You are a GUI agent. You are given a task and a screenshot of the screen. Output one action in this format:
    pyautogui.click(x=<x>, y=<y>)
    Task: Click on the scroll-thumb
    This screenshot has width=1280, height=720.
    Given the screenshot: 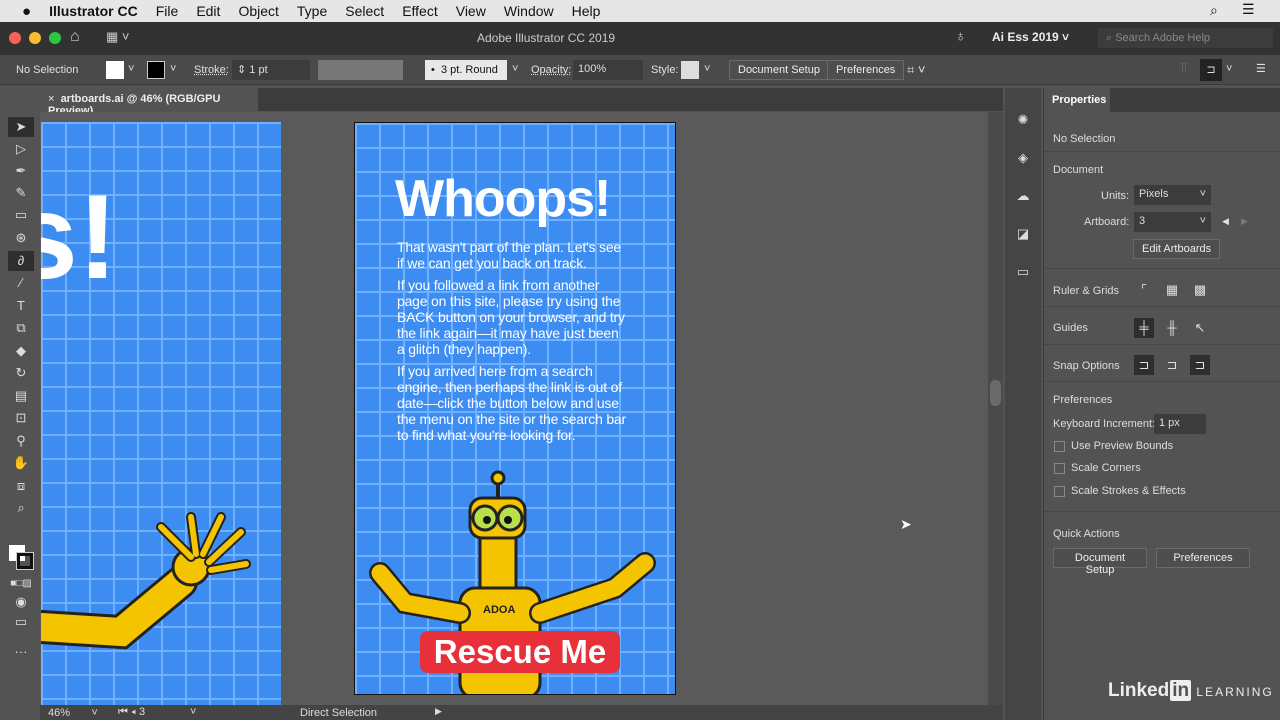 What is the action you would take?
    pyautogui.click(x=995, y=393)
    